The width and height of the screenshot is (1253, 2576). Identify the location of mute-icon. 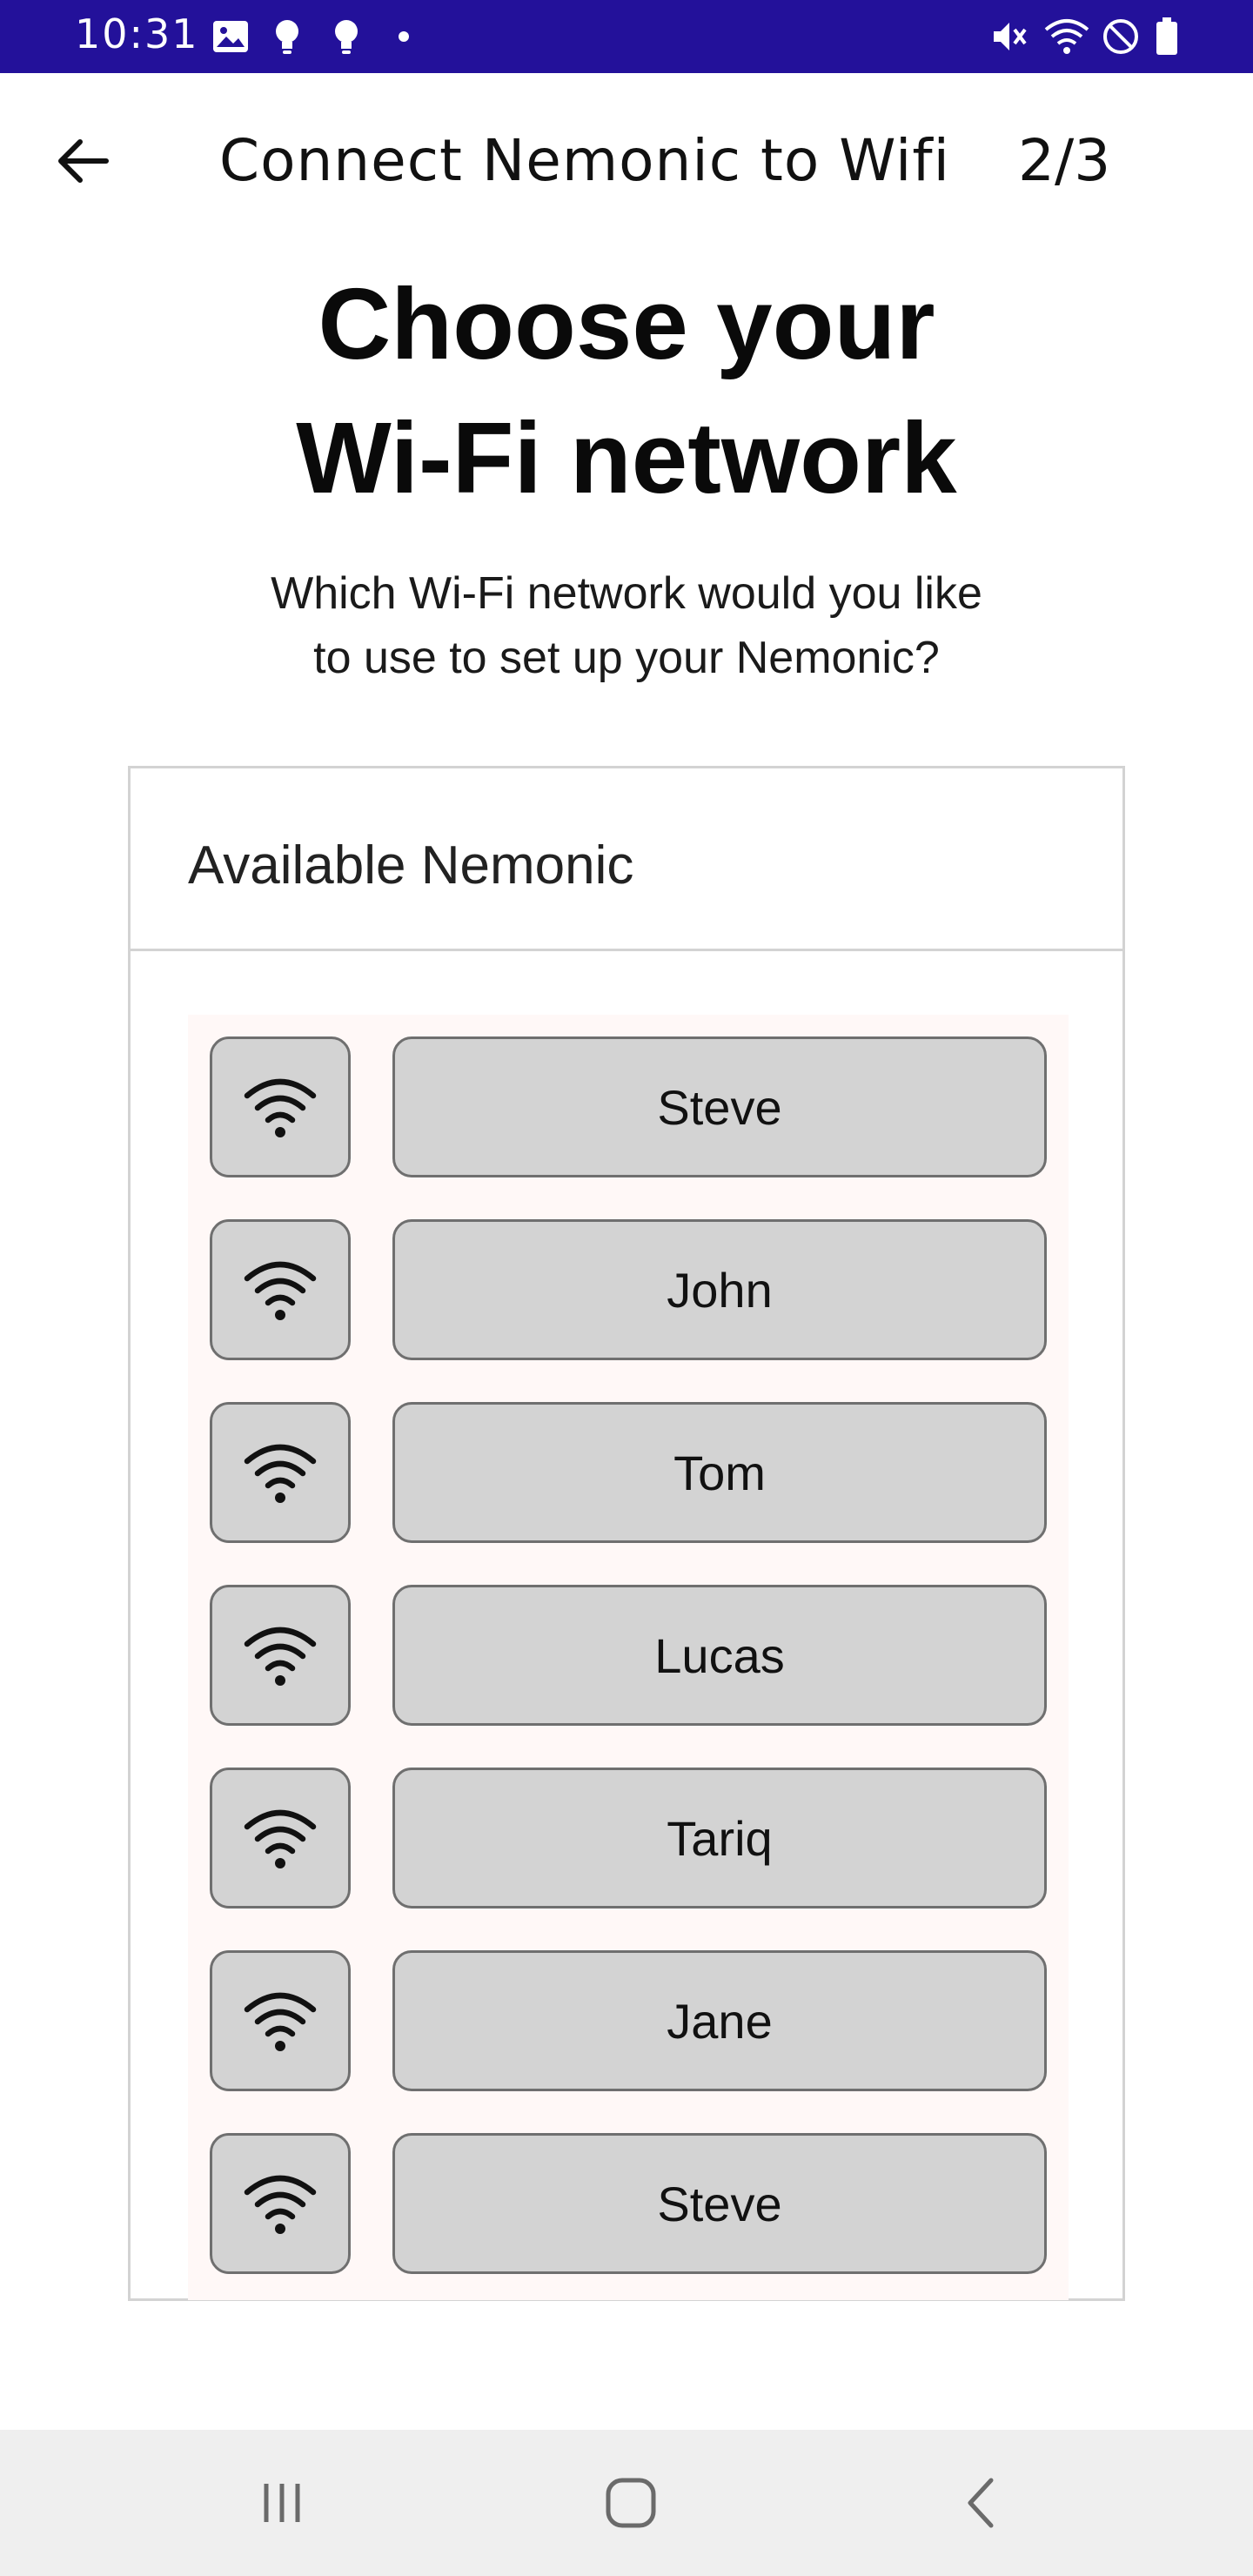
(1011, 37).